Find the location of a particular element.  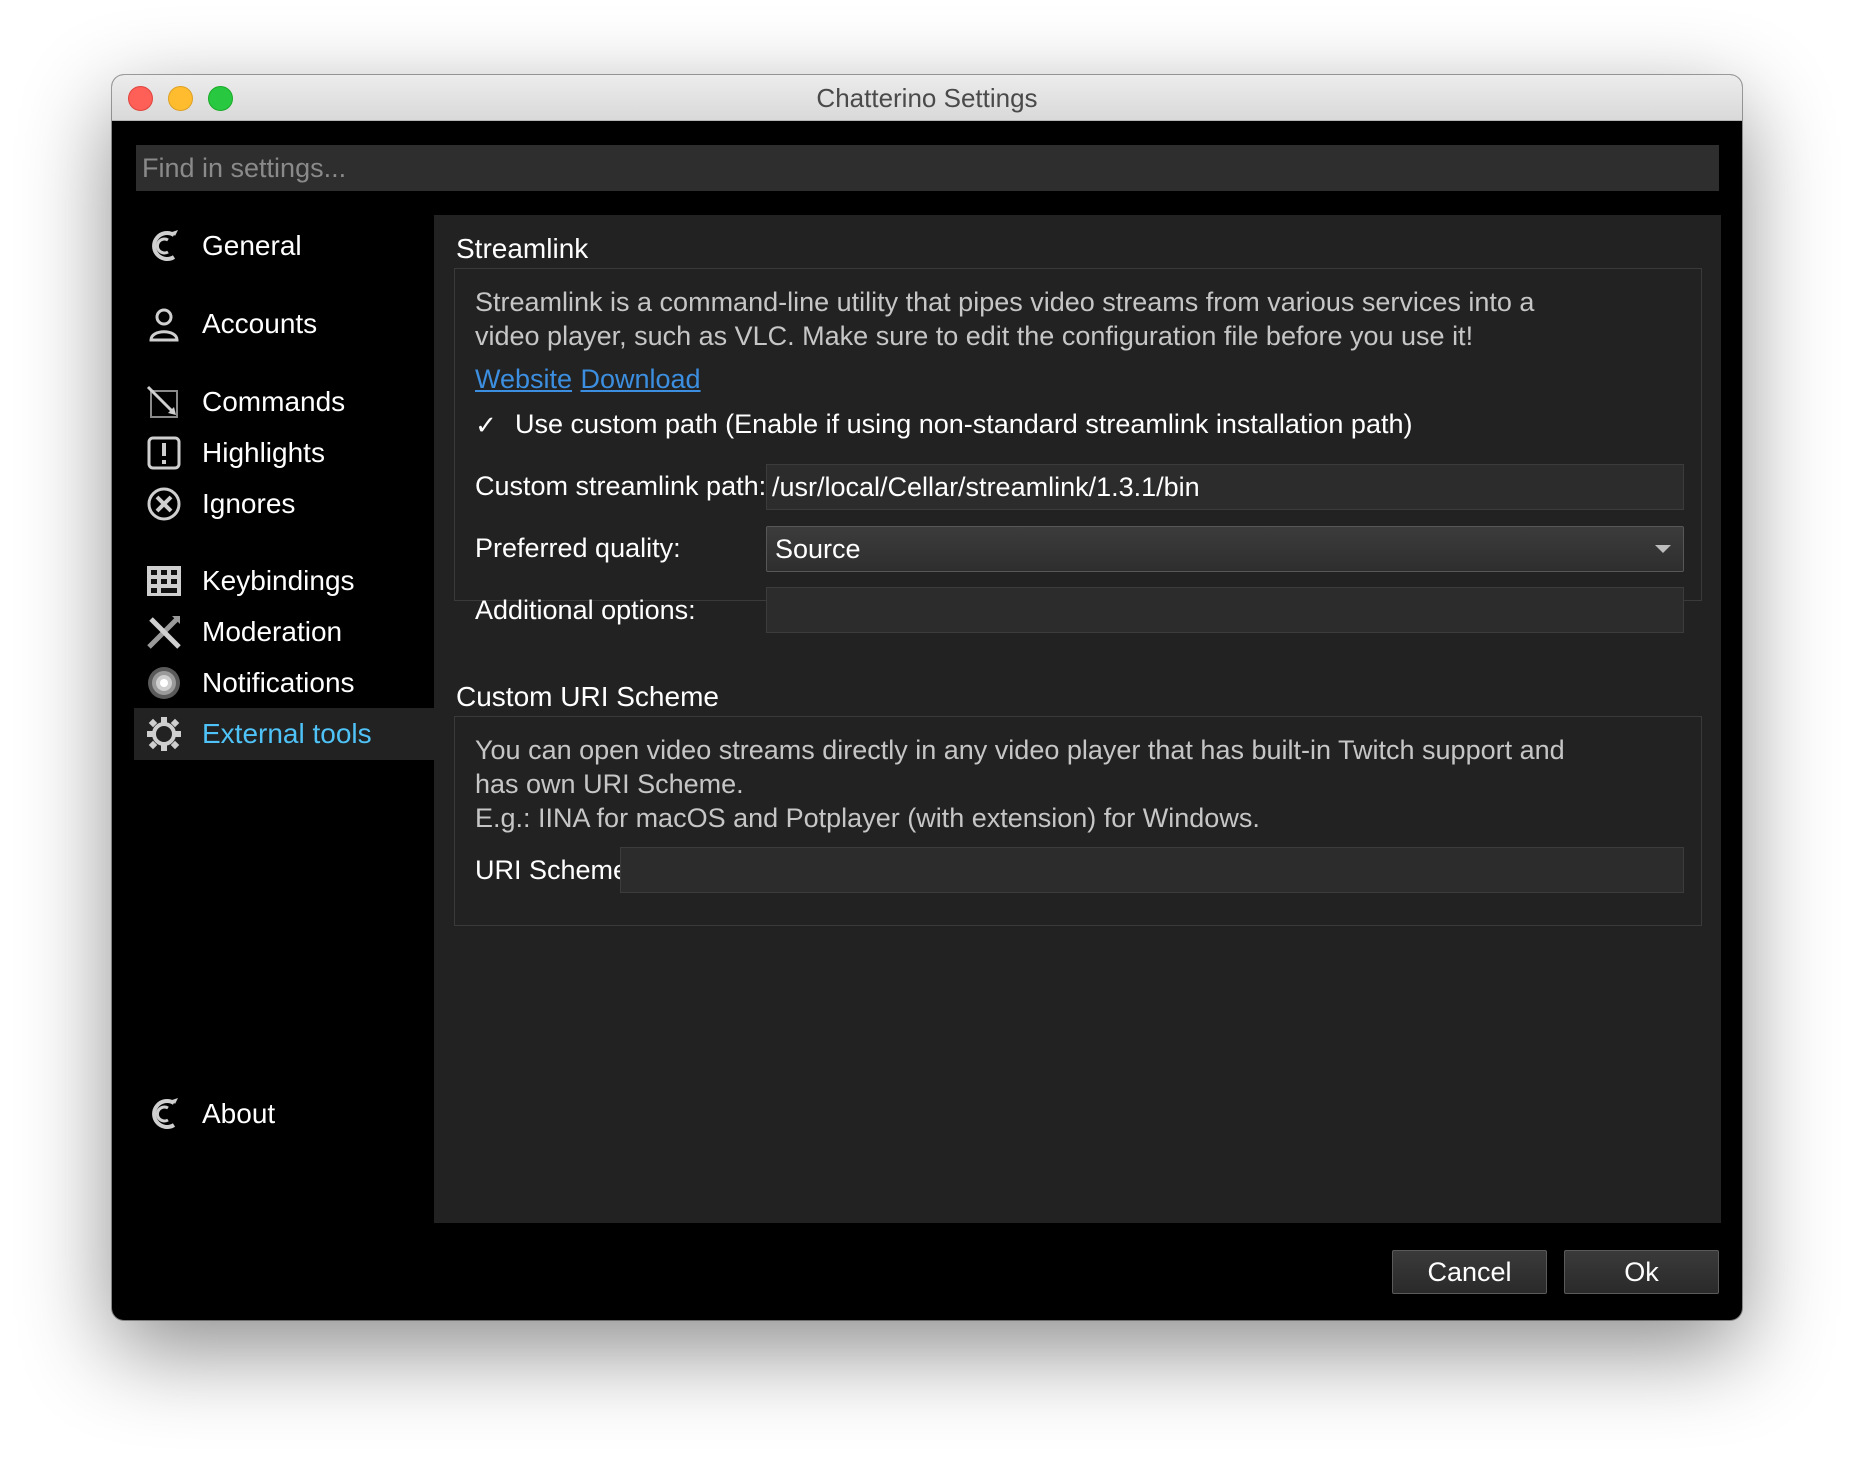

sidebar-item-label: Highlights is located at coordinates (263, 452).